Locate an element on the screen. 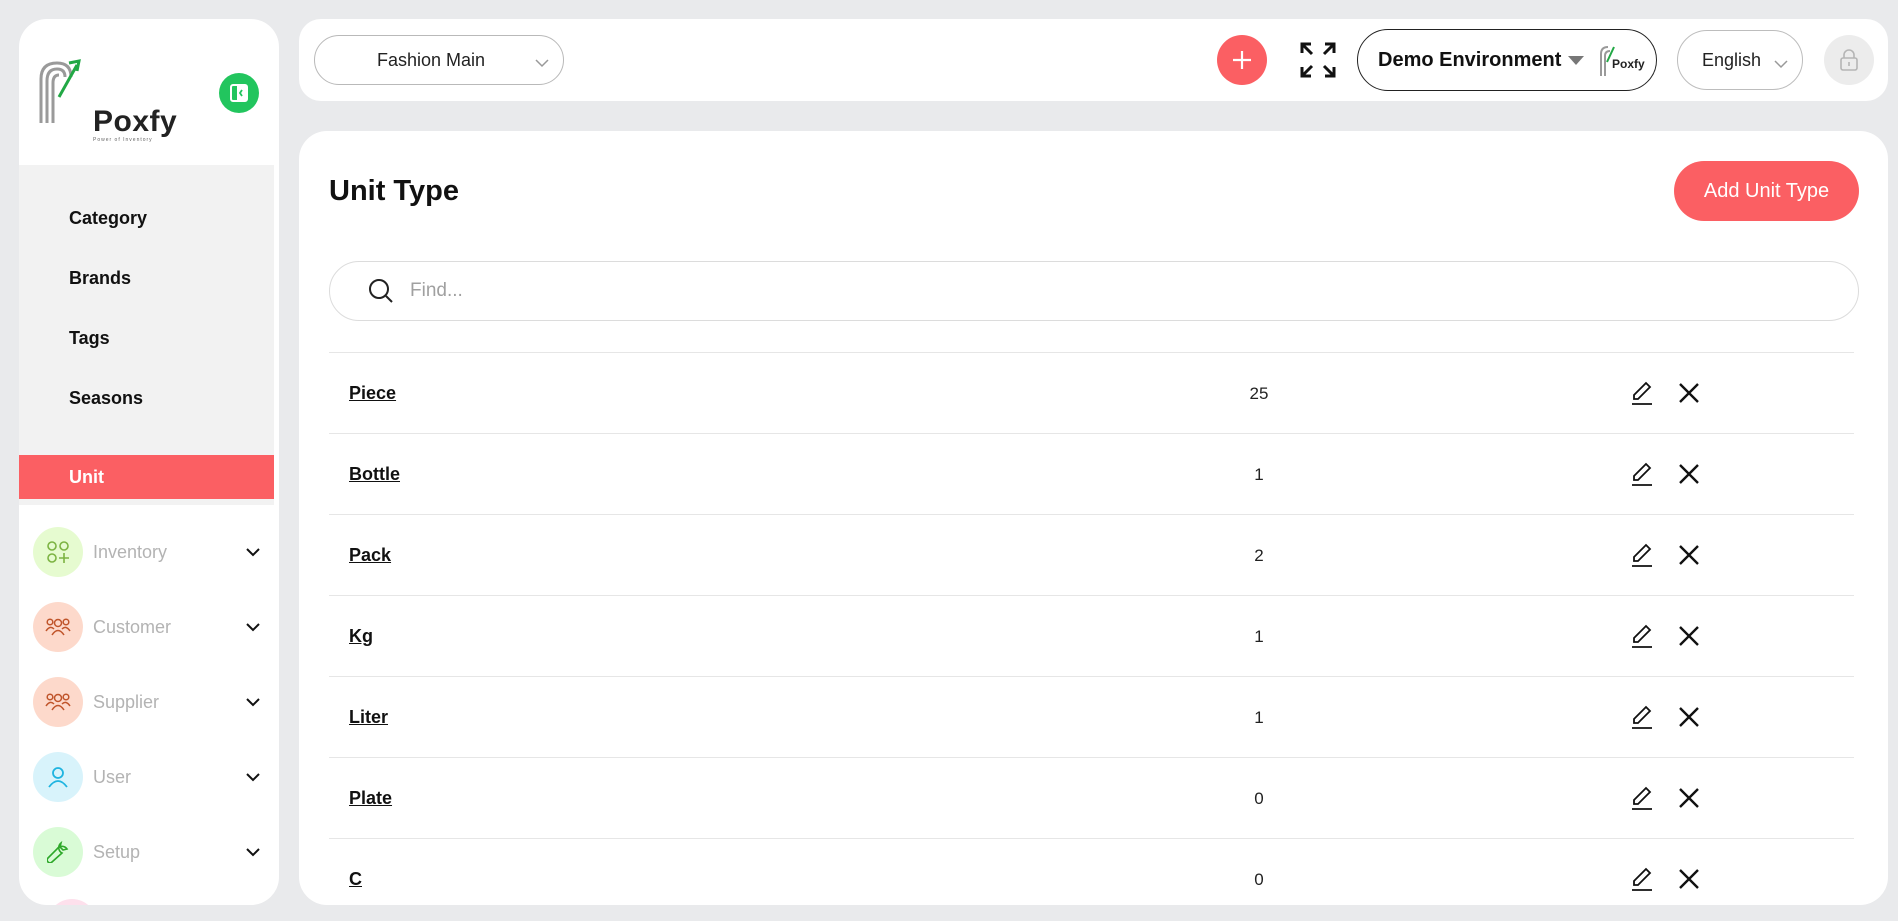 The height and width of the screenshot is (921, 1898). nav-item-partial is located at coordinates (72, 902).